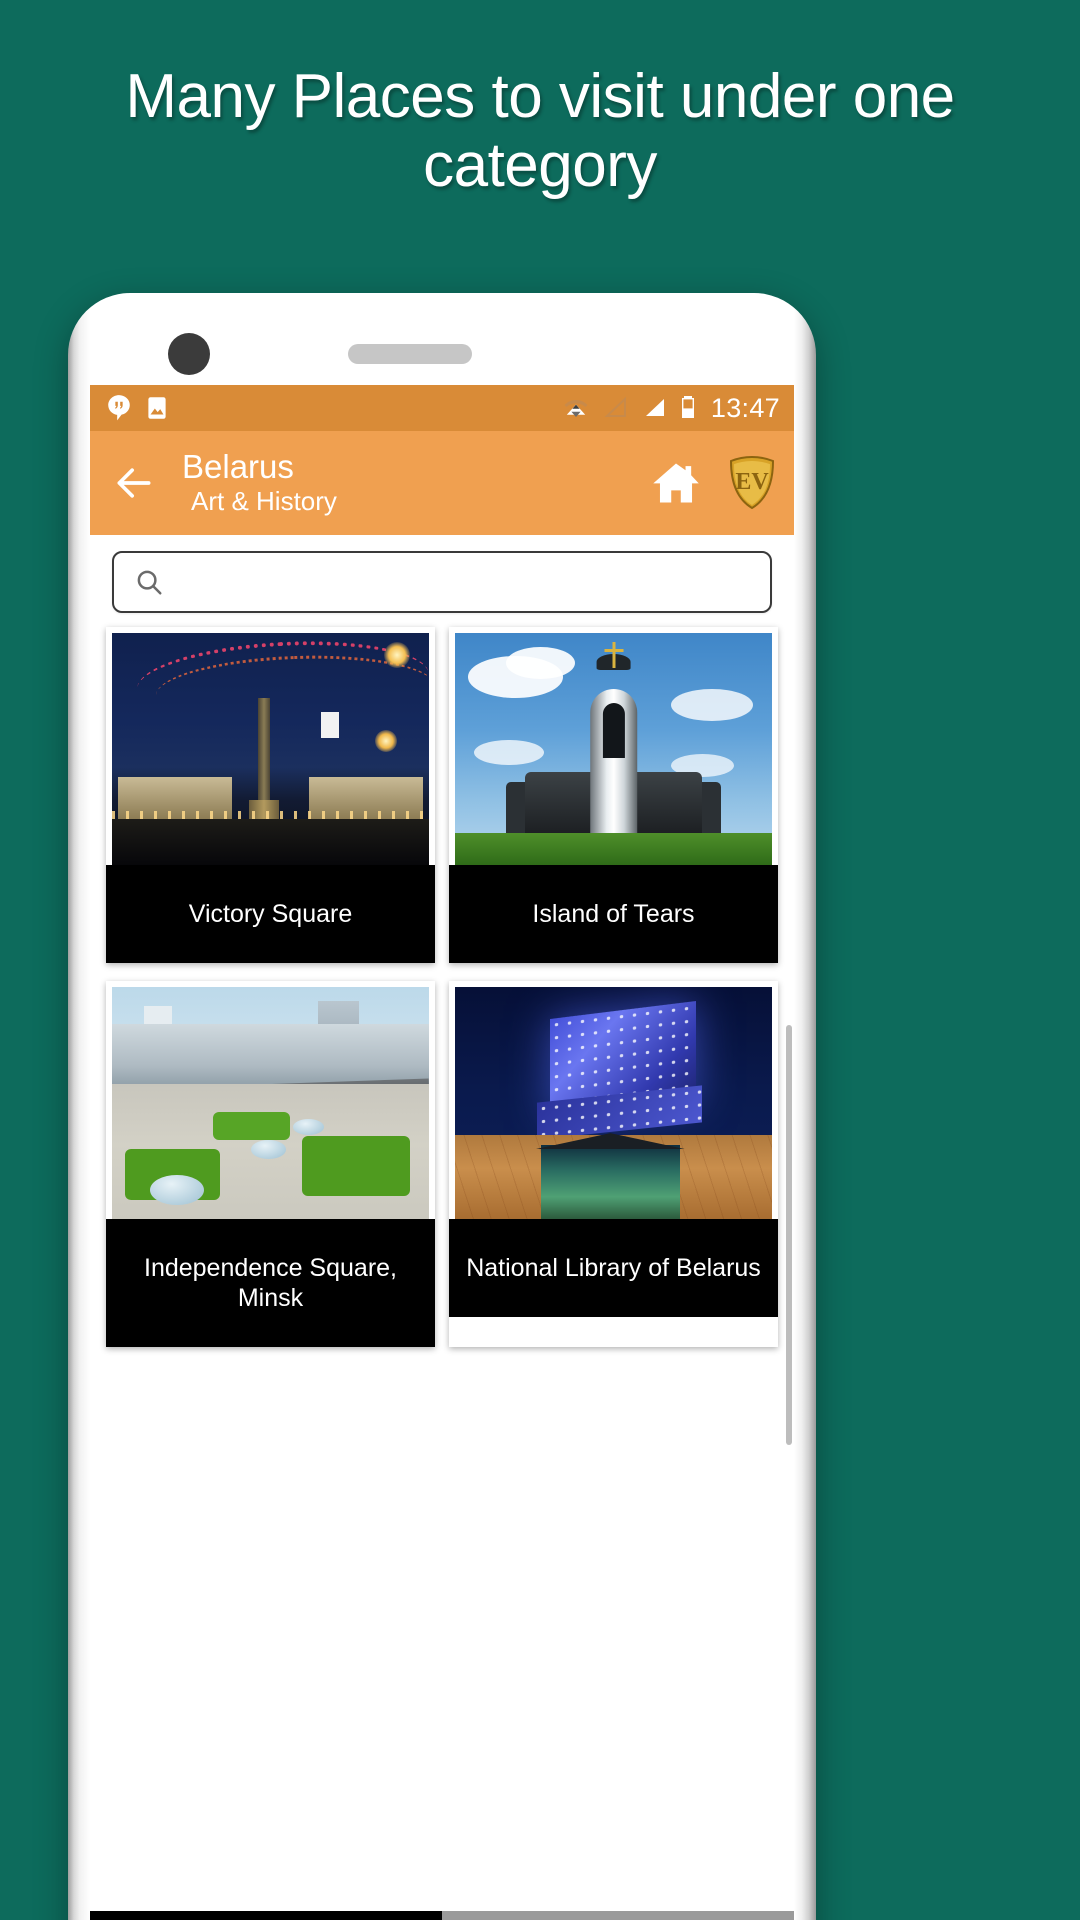  I want to click on hangouts-icon, so click(119, 408).